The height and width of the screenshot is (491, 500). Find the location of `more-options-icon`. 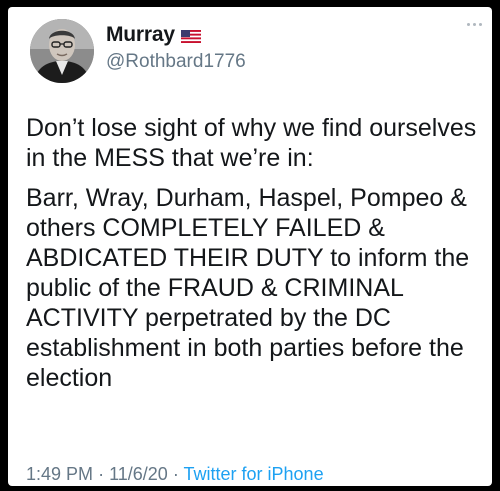

more-options-icon is located at coordinates (474, 24).